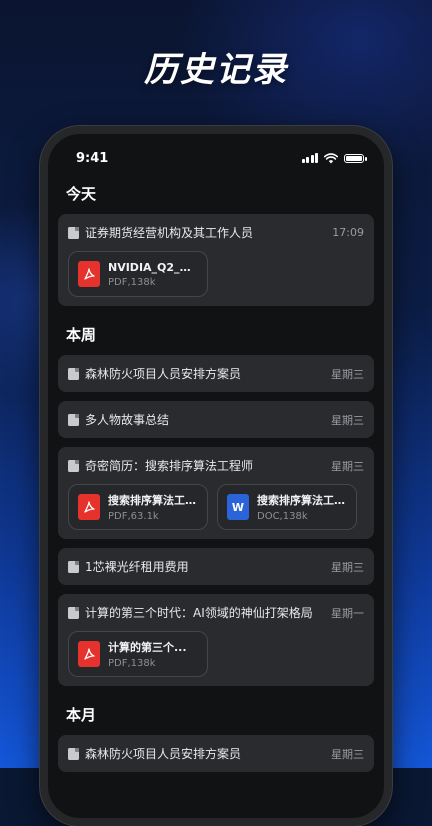 The height and width of the screenshot is (826, 432). Describe the element at coordinates (216, 278) in the screenshot. I see `attachment-list: NVIDIA_Q2_2023... PDF,138k` at that location.